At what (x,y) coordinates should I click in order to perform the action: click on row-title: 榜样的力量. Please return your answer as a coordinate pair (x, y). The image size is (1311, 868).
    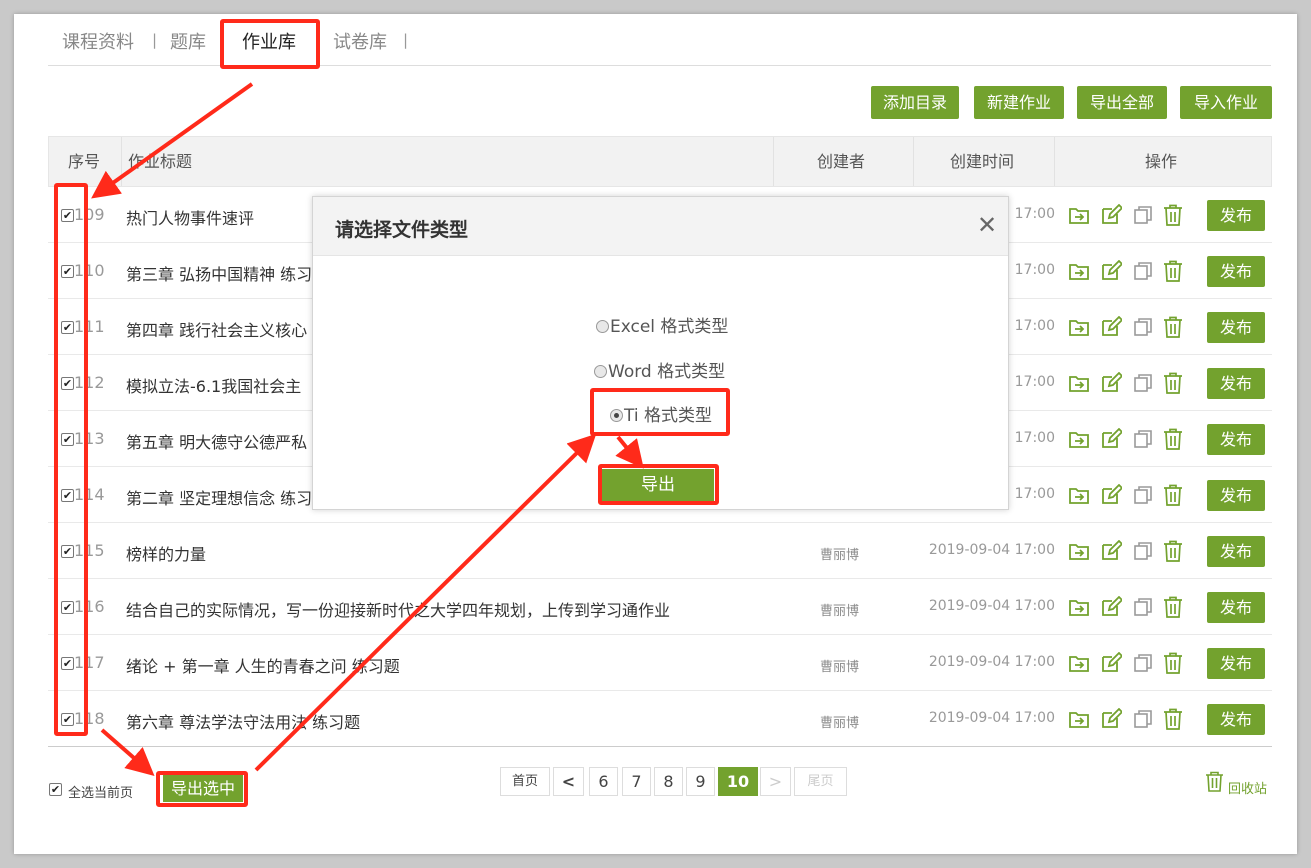
    Looking at the image, I should click on (166, 553).